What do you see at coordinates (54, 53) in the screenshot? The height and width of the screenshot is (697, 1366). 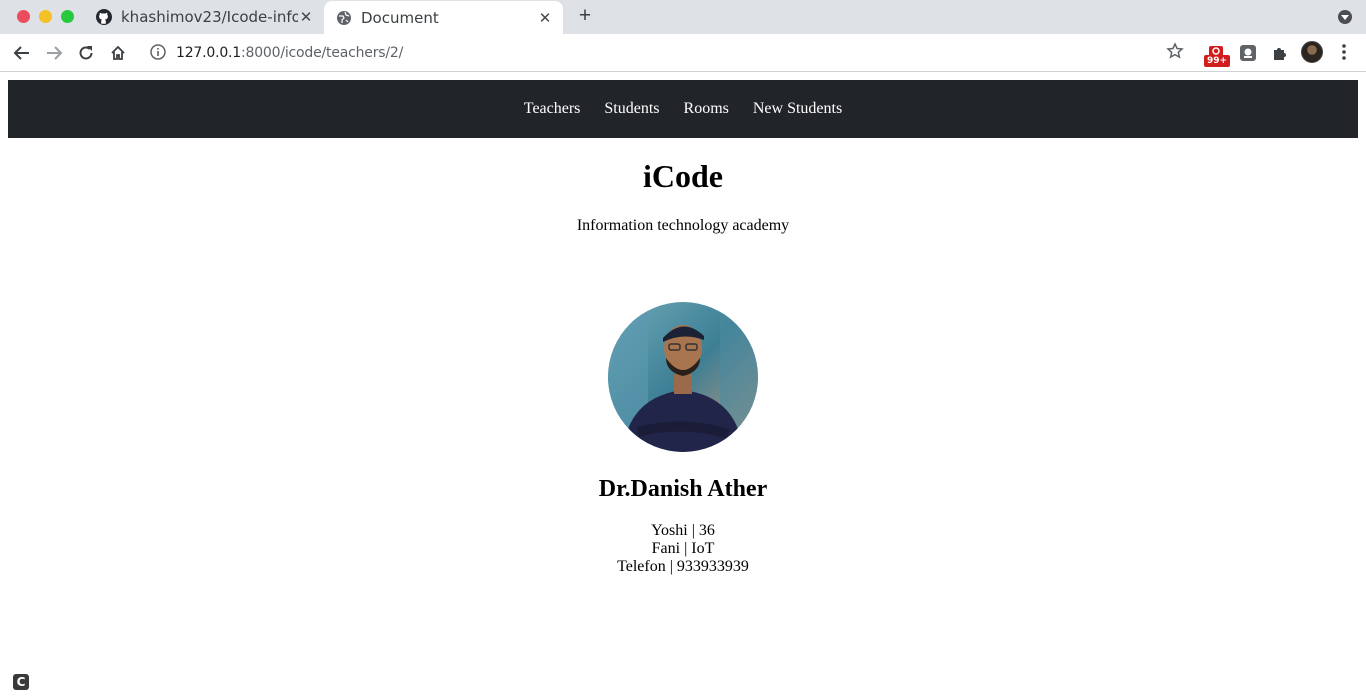 I see `forward-arrow-icon` at bounding box center [54, 53].